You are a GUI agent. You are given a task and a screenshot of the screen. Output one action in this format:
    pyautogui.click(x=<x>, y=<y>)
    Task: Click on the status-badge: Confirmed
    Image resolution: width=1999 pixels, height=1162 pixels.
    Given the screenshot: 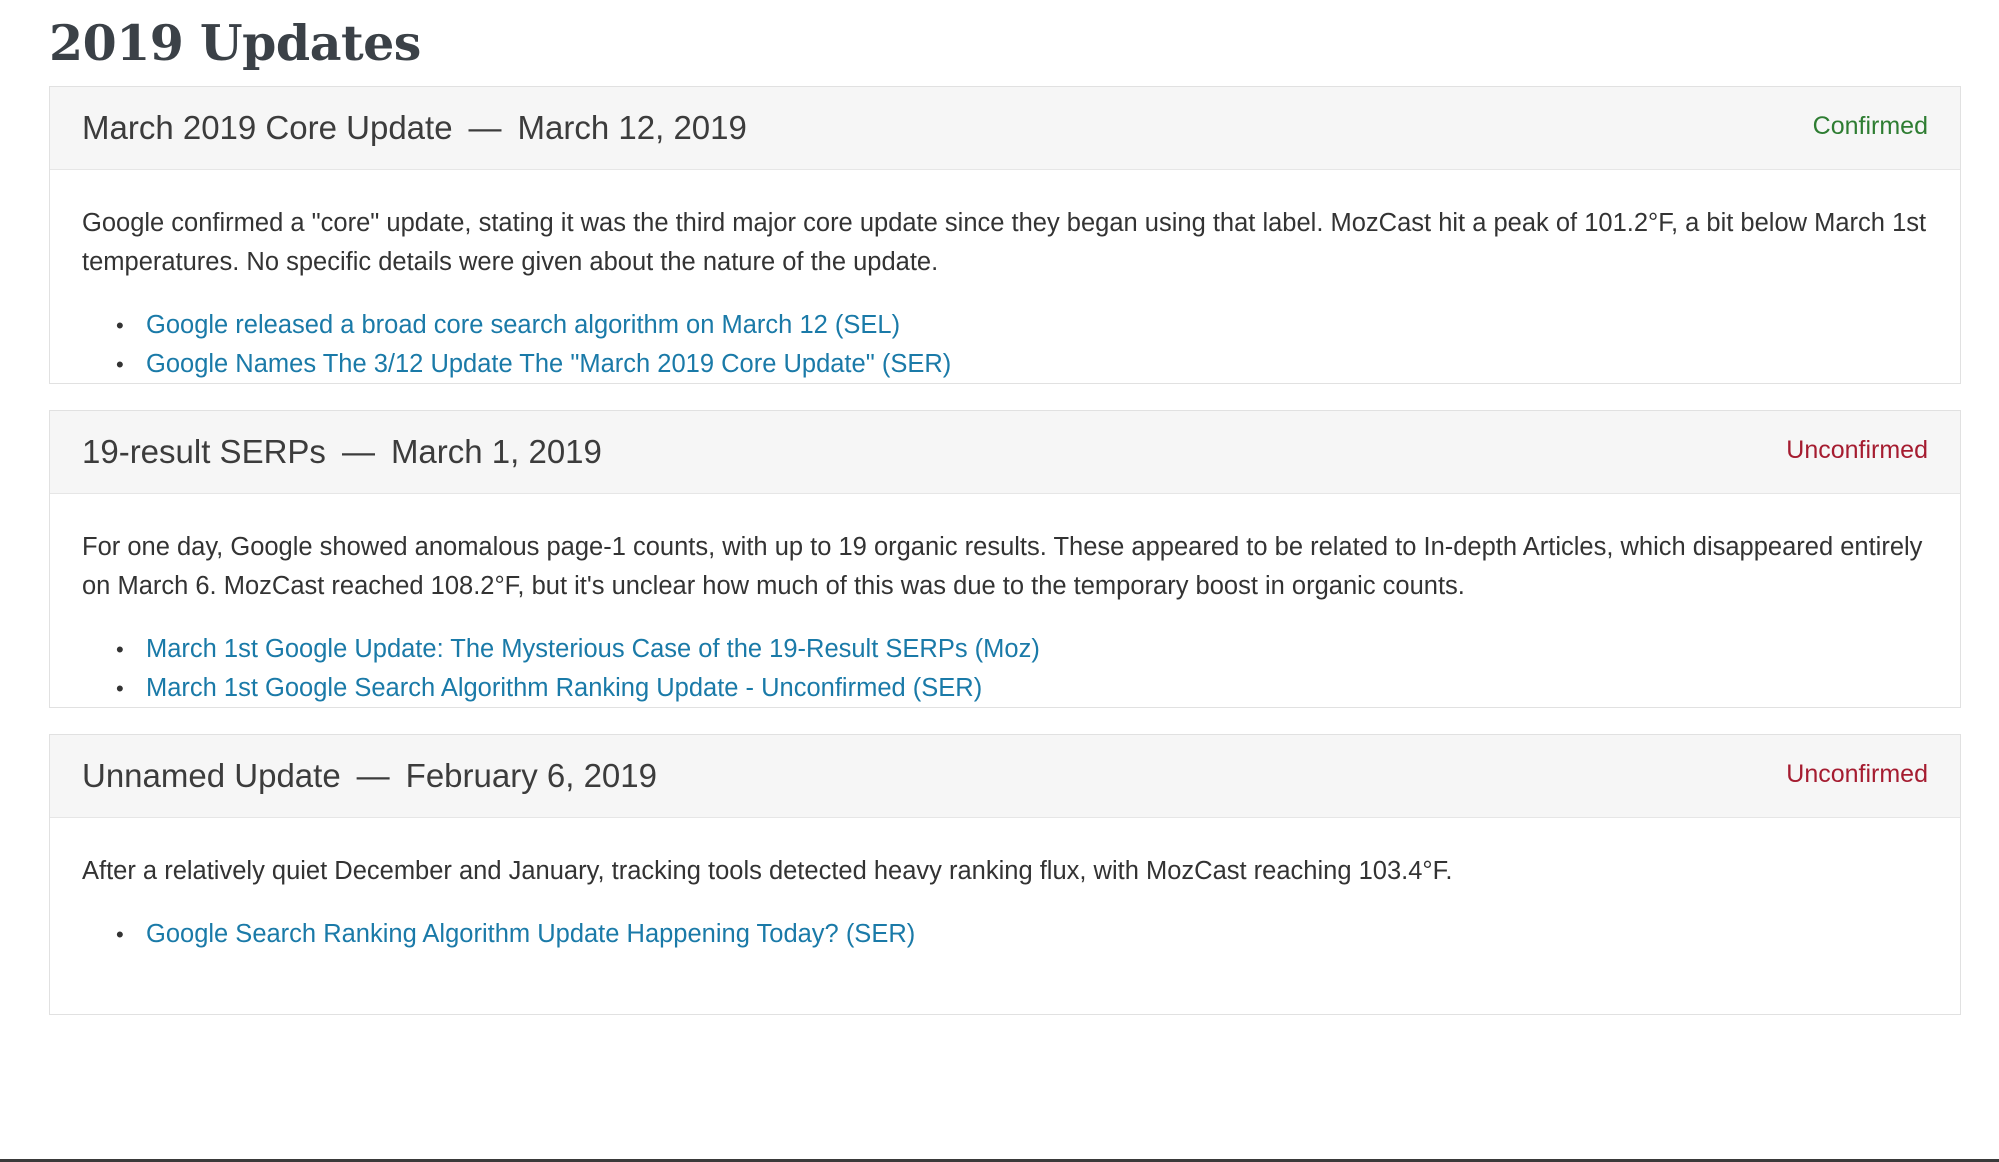 What is the action you would take?
    pyautogui.click(x=1870, y=125)
    